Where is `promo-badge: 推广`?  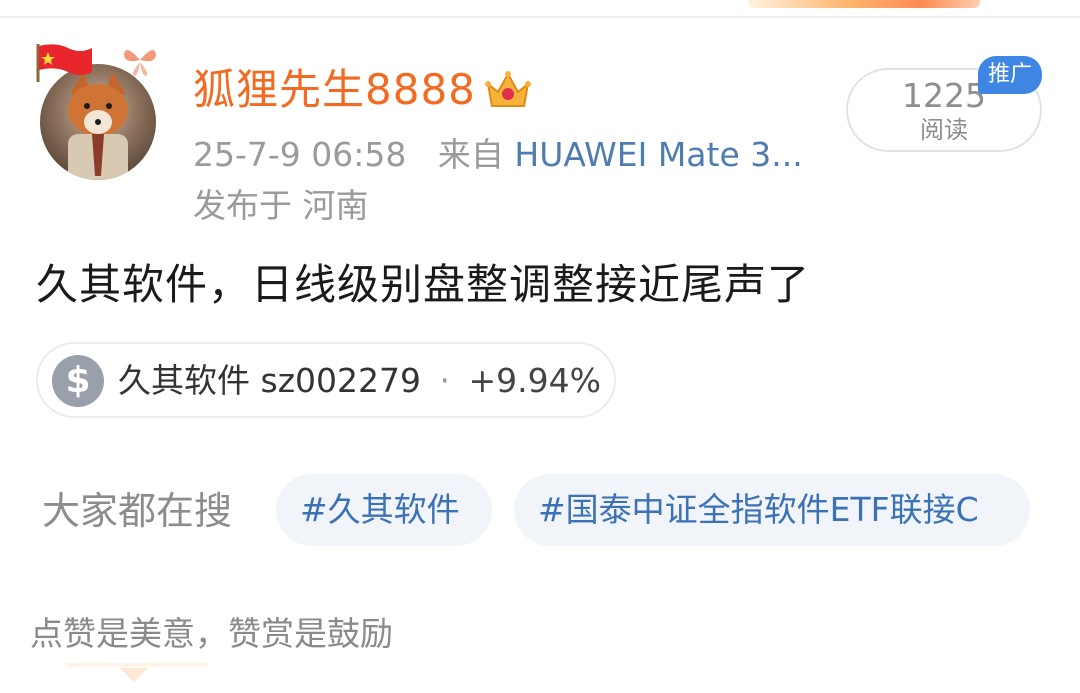 promo-badge: 推广 is located at coordinates (1010, 75).